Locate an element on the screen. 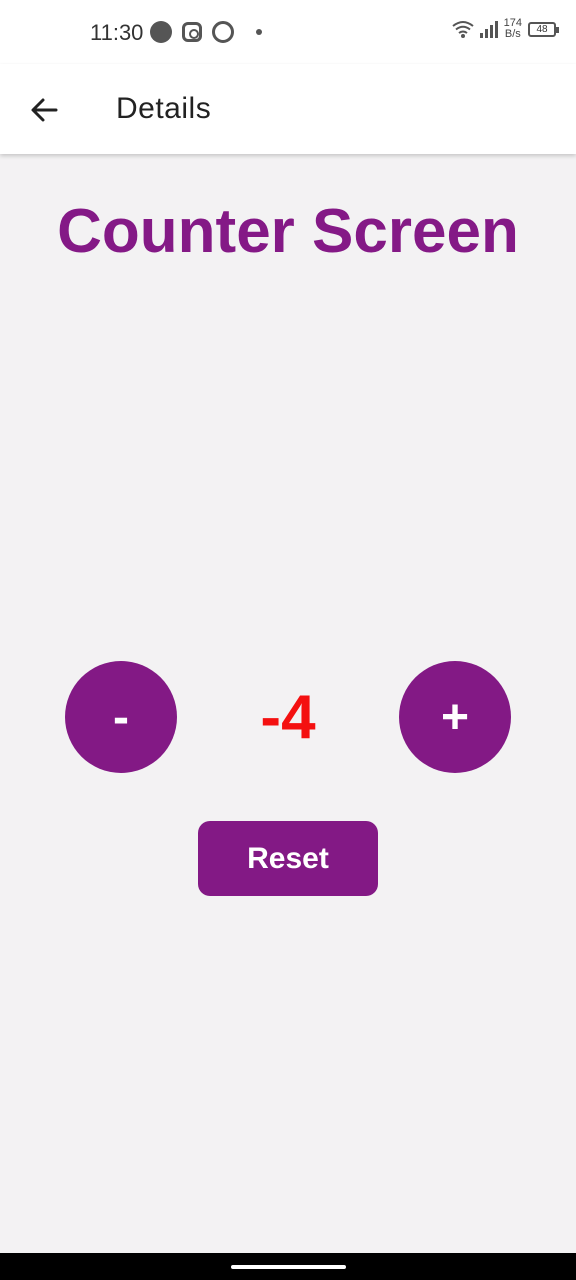  messenger-icon is located at coordinates (161, 32).